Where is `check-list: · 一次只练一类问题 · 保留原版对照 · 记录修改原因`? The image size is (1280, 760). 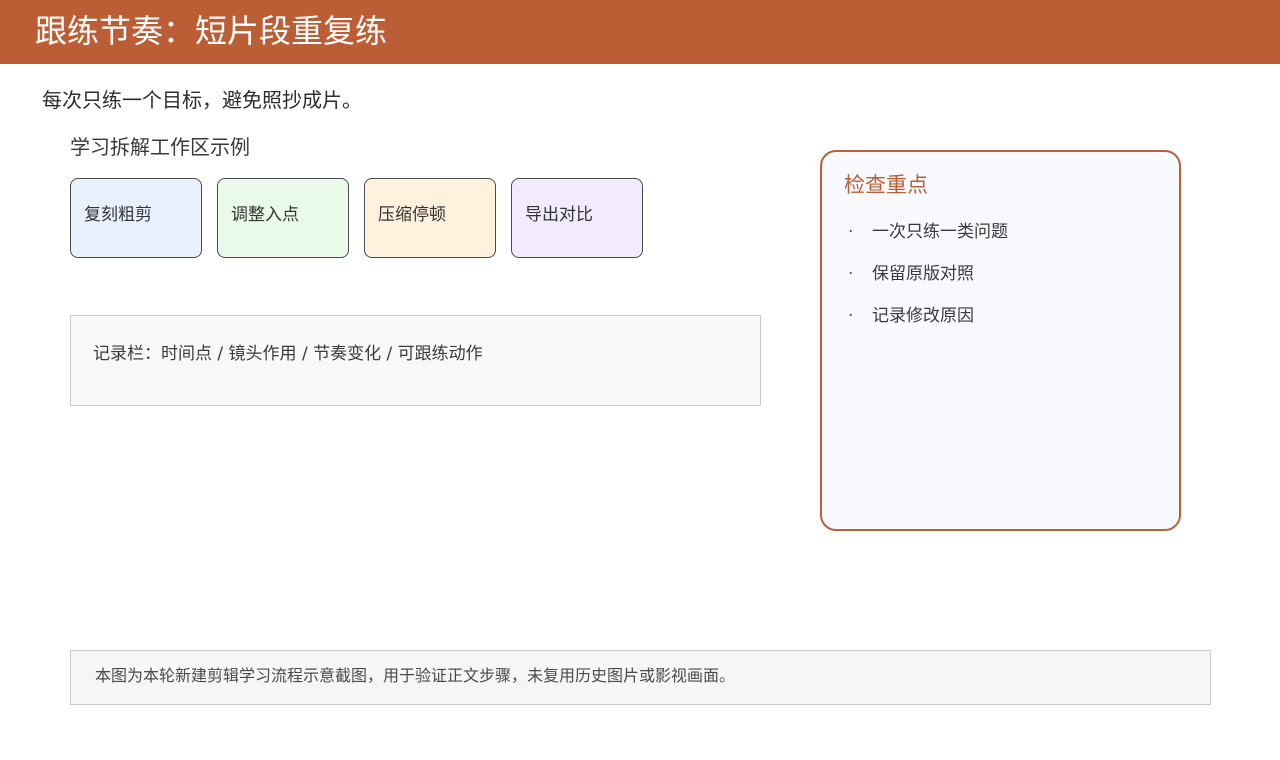
check-list: · 一次只练一类问题 · 保留原版对照 · 记录修改原因 is located at coordinates (928, 283).